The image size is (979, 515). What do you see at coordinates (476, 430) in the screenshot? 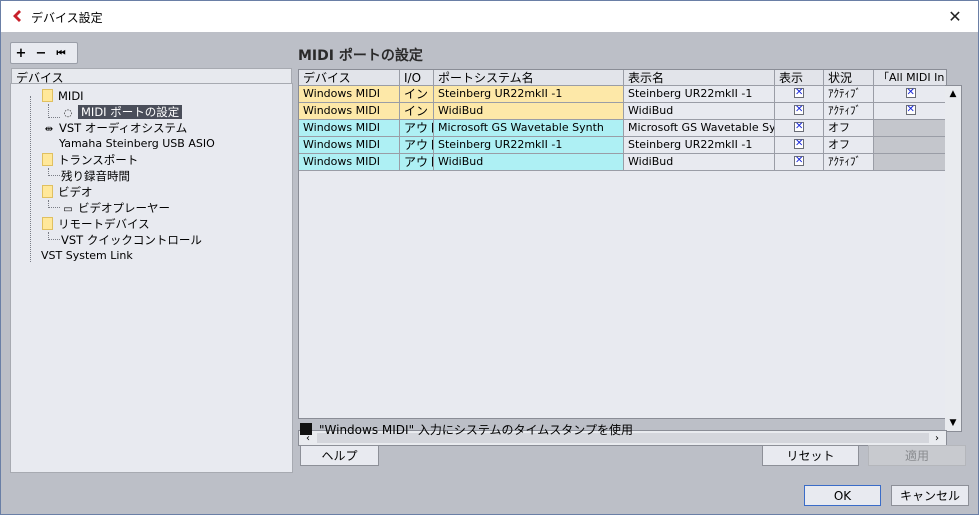
I see `system-timestamp-label: "Windows MIDI" 入力にシステムのタイムスタンプを使用` at bounding box center [476, 430].